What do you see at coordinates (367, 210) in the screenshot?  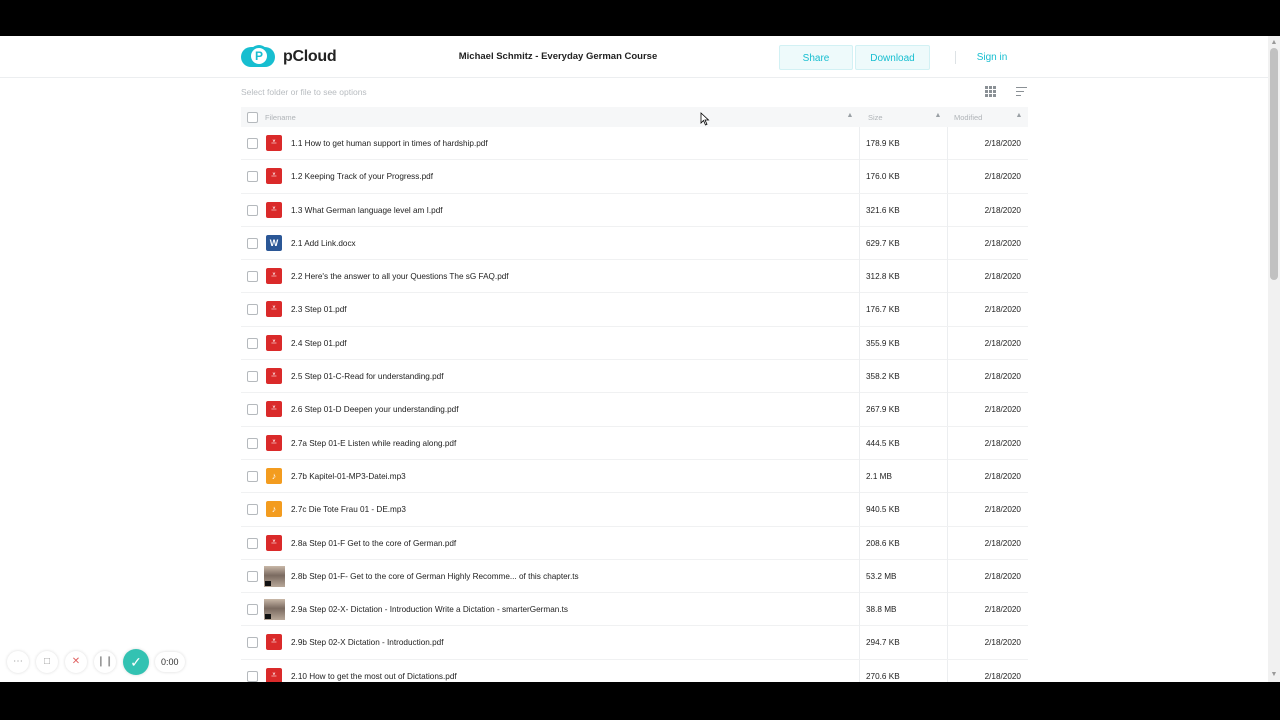 I see `file-name: 1.3 What German language level am I.pdf` at bounding box center [367, 210].